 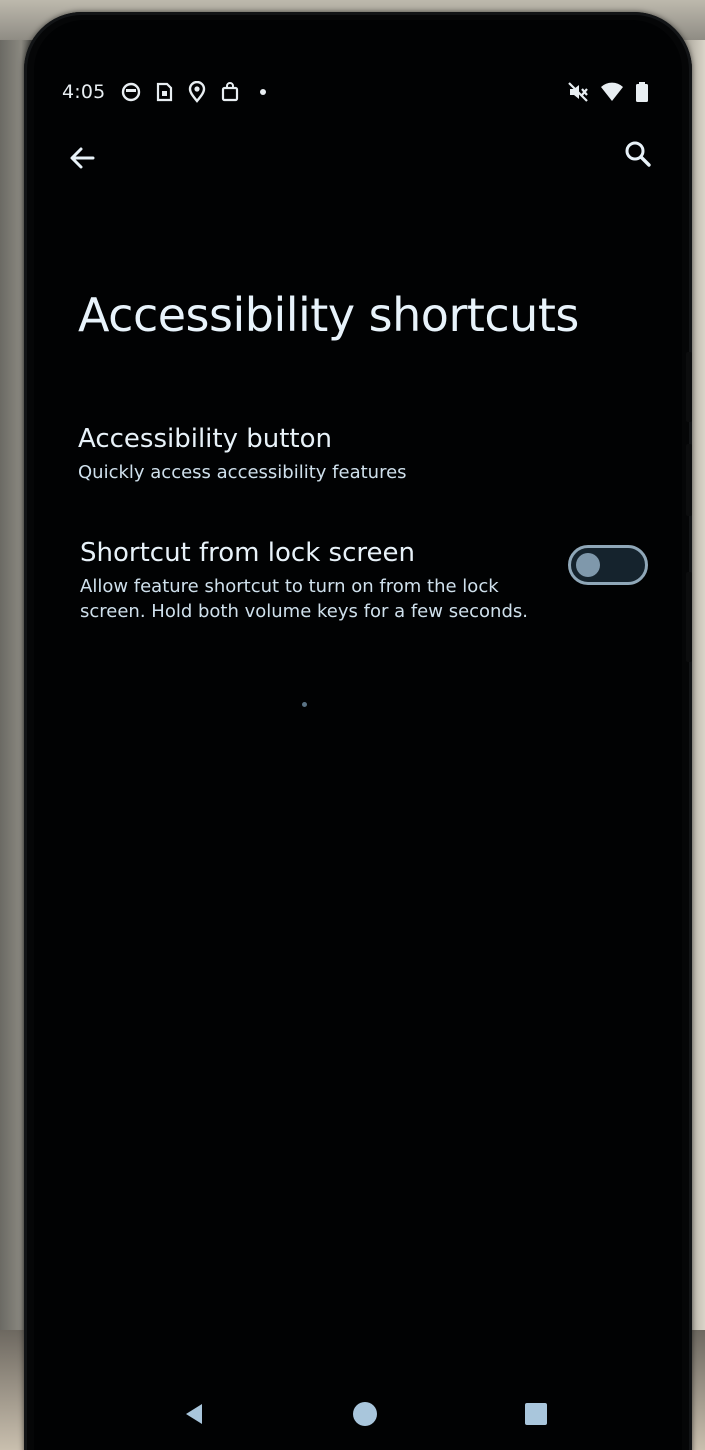 I want to click on shopping-bag-icon, so click(x=230, y=92).